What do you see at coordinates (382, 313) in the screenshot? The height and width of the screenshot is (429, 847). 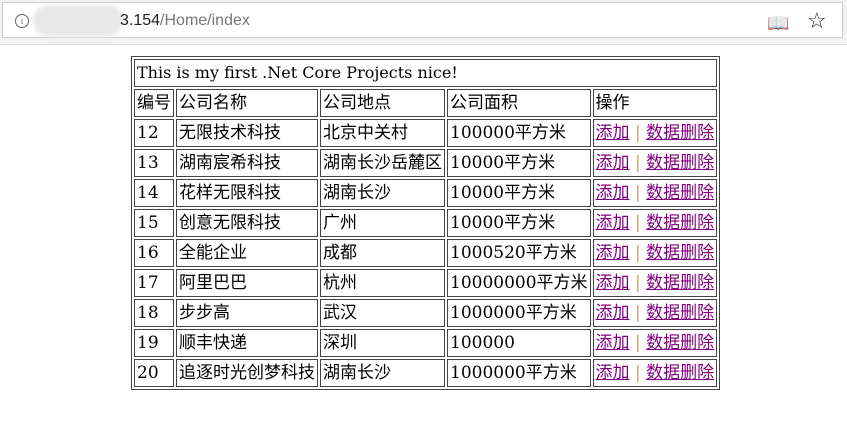 I see `cell-location: 武汉` at bounding box center [382, 313].